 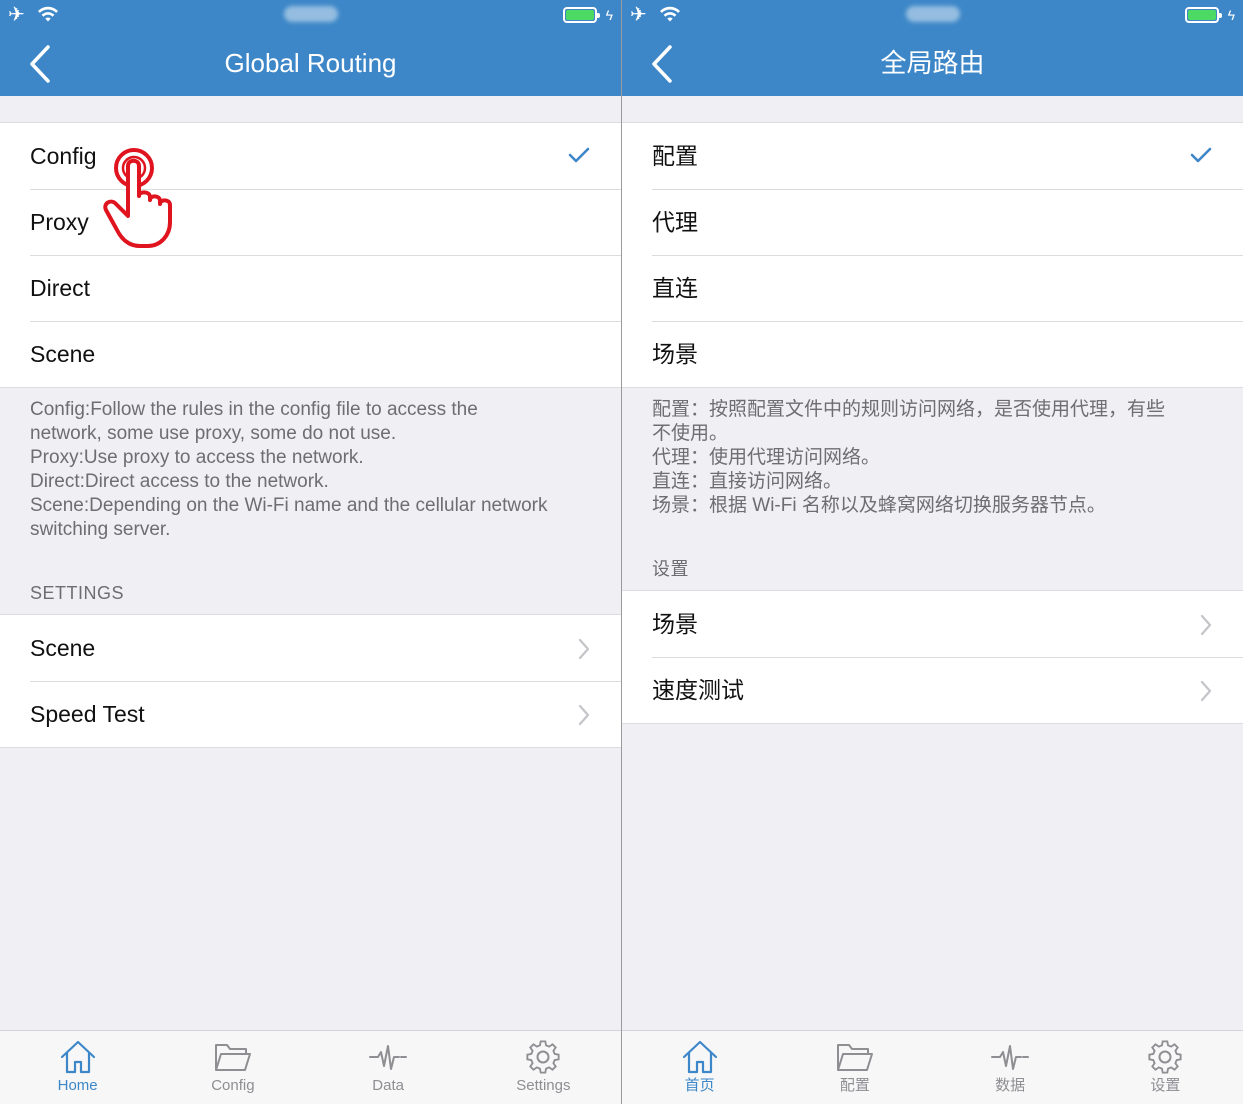 I want to click on option-label: Direct, so click(x=60, y=288).